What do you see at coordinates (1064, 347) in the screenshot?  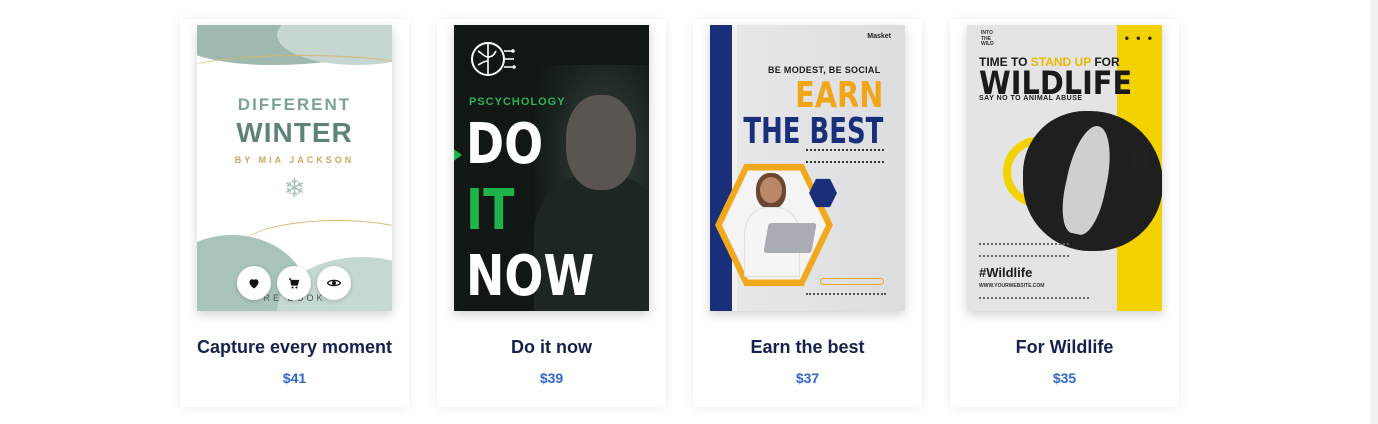 I see `product-title: For Wildlife` at bounding box center [1064, 347].